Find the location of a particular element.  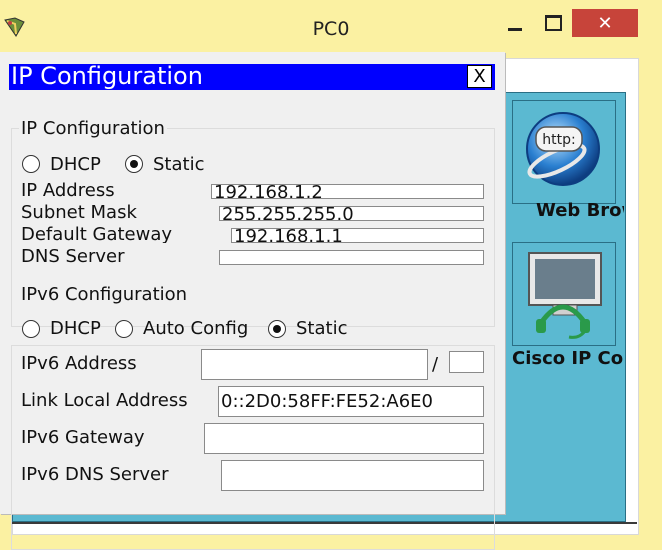

ipv6-auto-config-label: Auto Config is located at coordinates (196, 328).